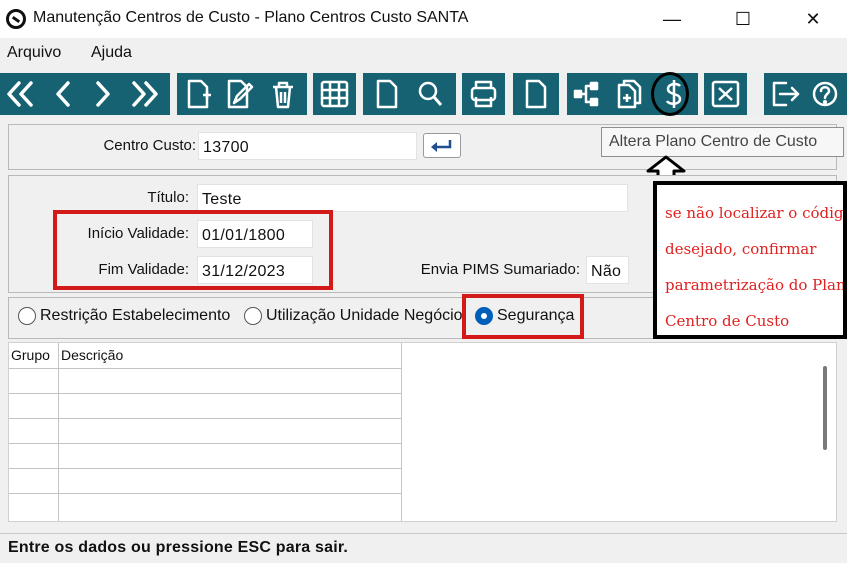 The height and width of the screenshot is (563, 847). What do you see at coordinates (629, 94) in the screenshot?
I see `copy-icon` at bounding box center [629, 94].